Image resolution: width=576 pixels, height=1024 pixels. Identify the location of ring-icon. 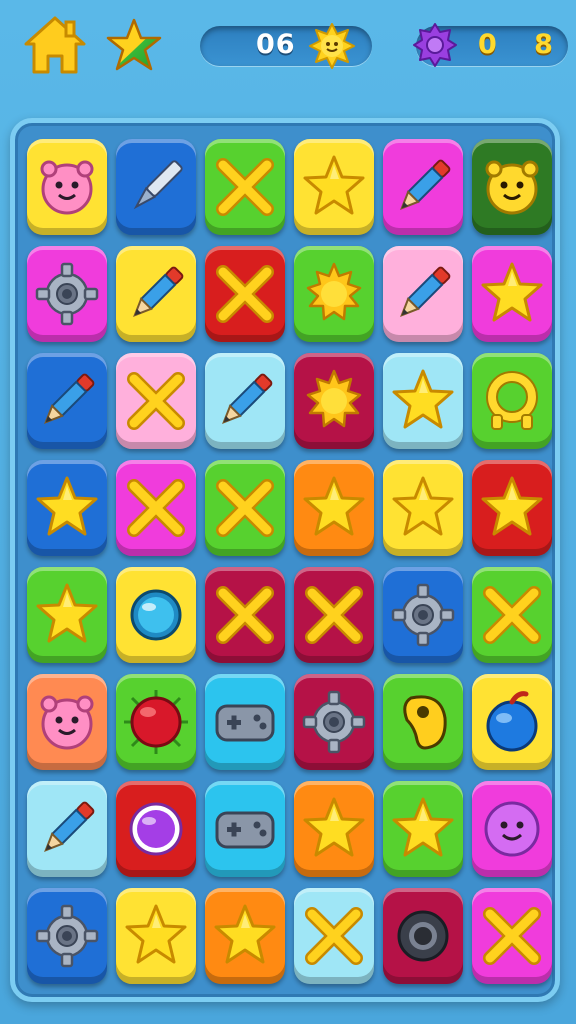
(512, 400).